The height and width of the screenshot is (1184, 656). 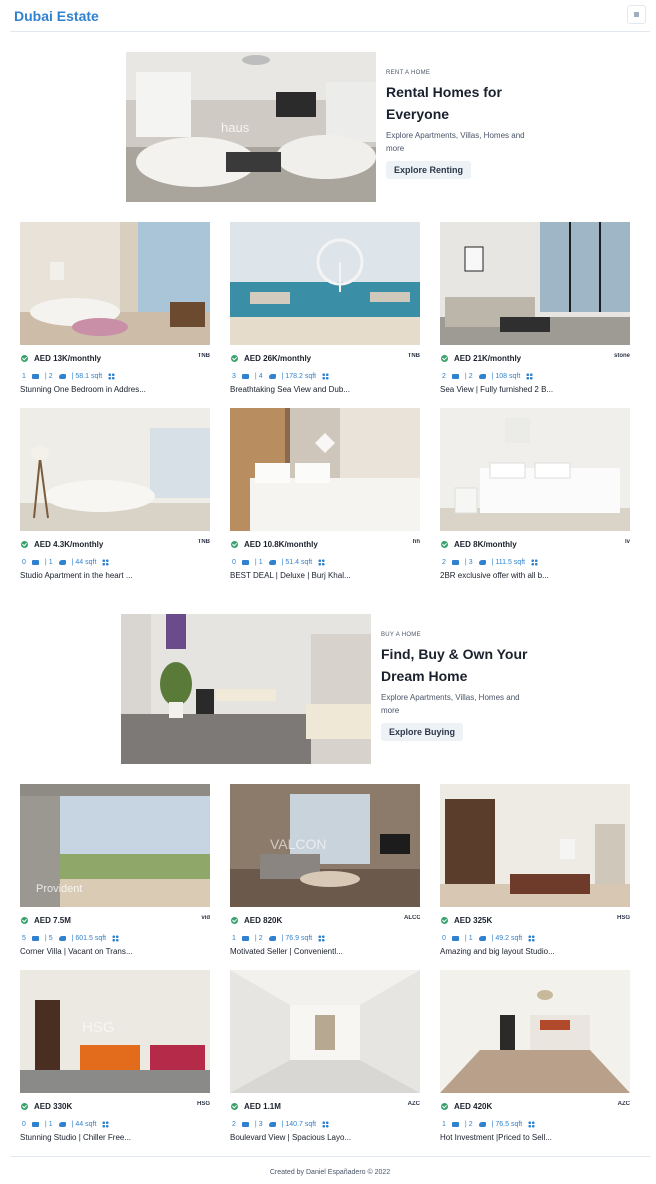 I want to click on hamburger-icon, so click(x=636, y=14).